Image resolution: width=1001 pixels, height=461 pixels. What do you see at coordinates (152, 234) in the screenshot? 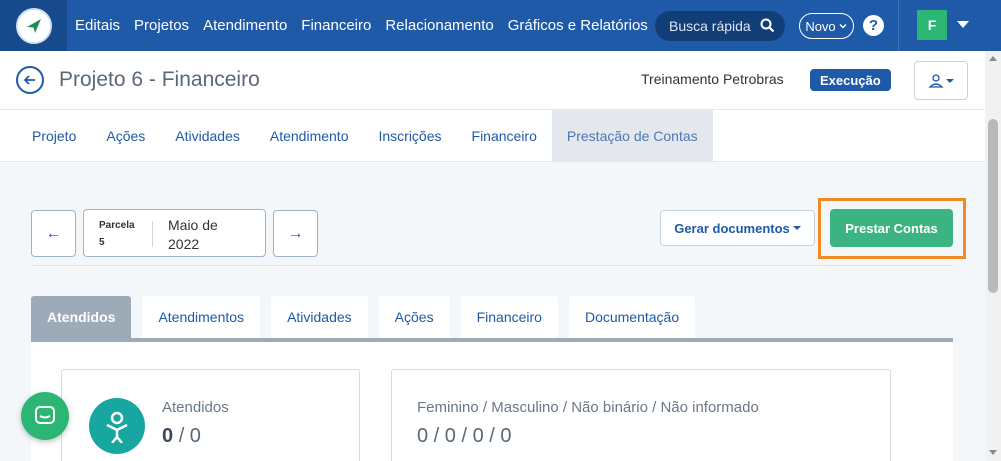
I see `parcela-divider` at bounding box center [152, 234].